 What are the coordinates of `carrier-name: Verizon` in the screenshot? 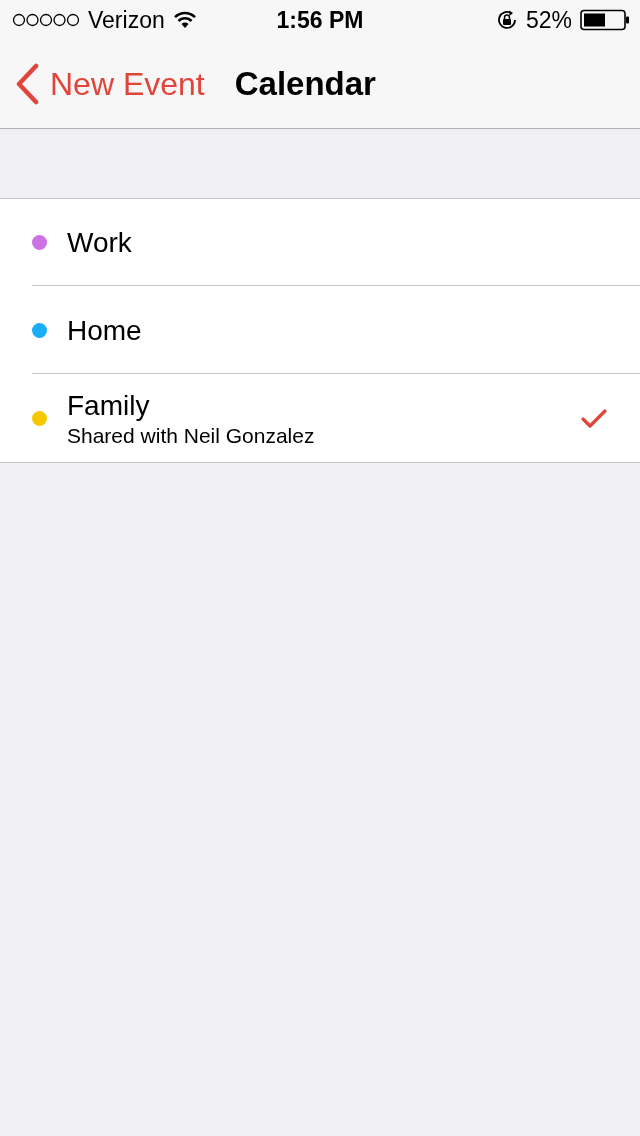 It's located at (126, 20).